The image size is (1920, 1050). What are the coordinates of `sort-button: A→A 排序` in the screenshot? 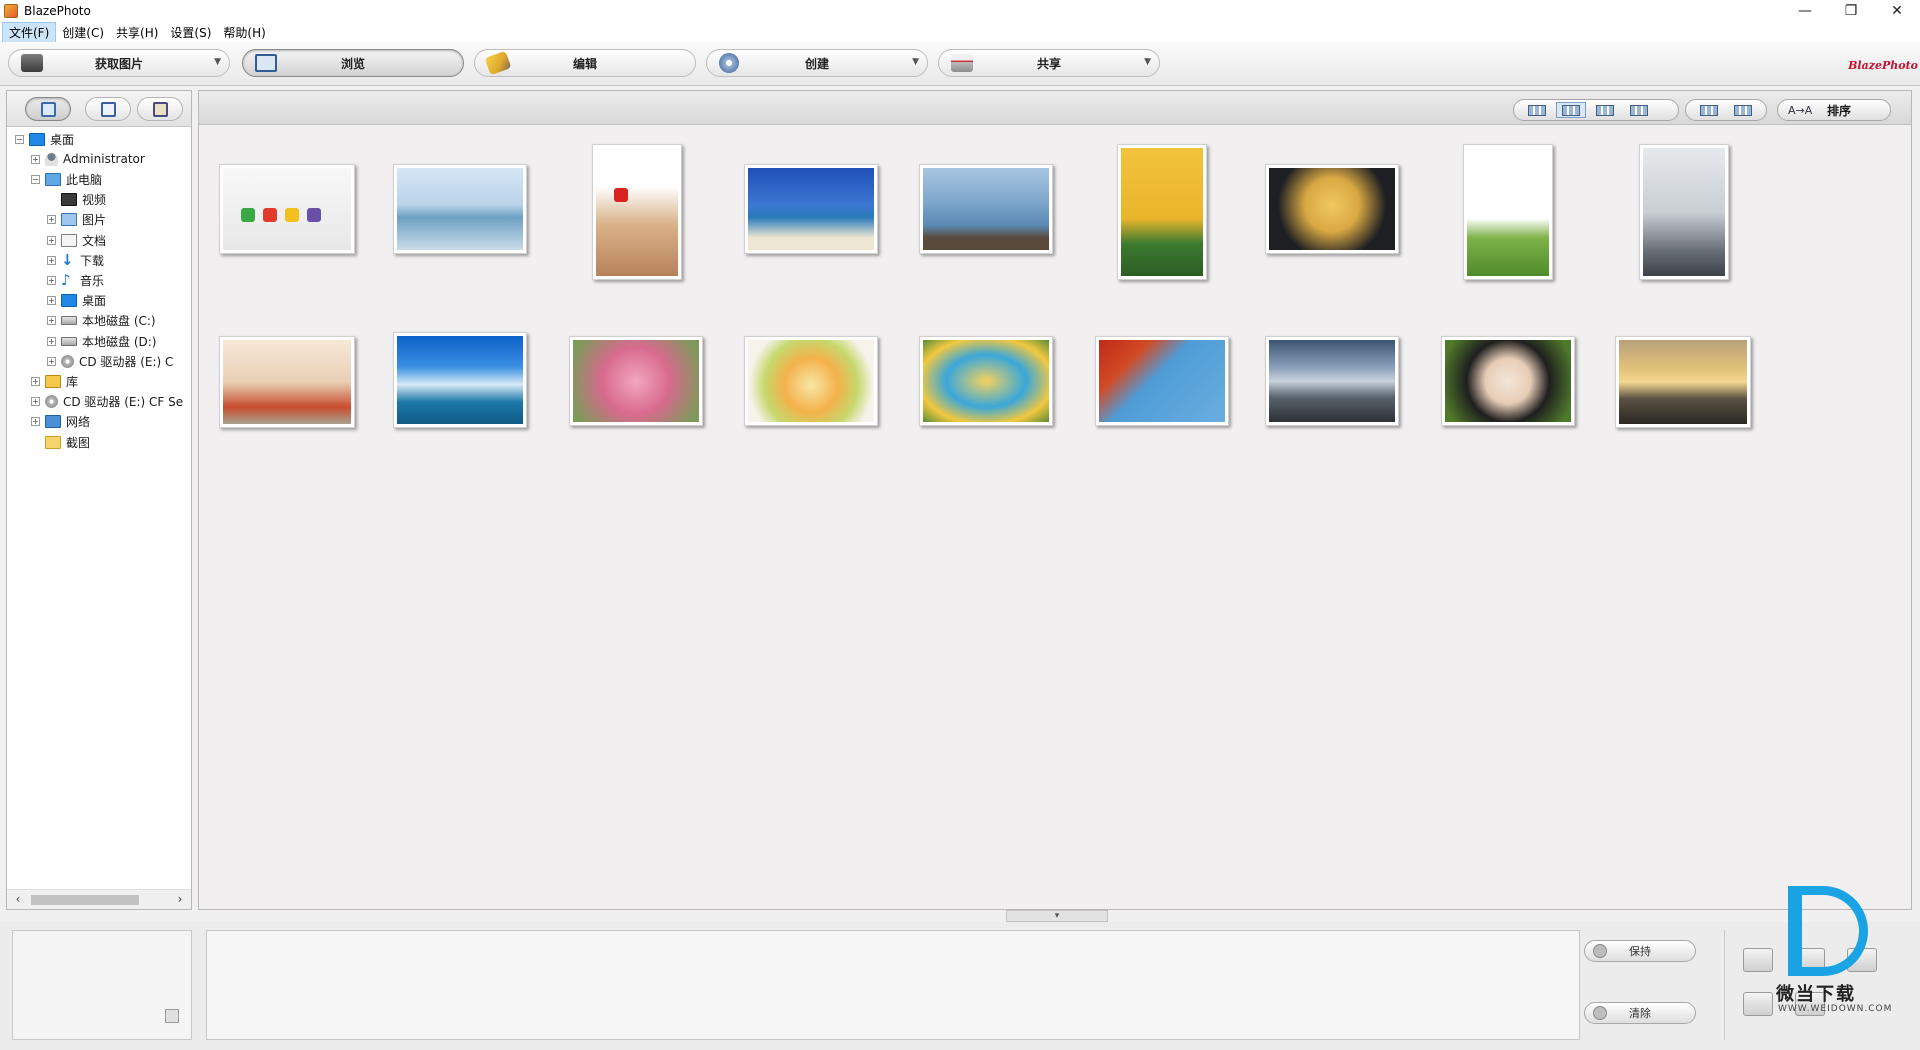 It's located at (1834, 110).